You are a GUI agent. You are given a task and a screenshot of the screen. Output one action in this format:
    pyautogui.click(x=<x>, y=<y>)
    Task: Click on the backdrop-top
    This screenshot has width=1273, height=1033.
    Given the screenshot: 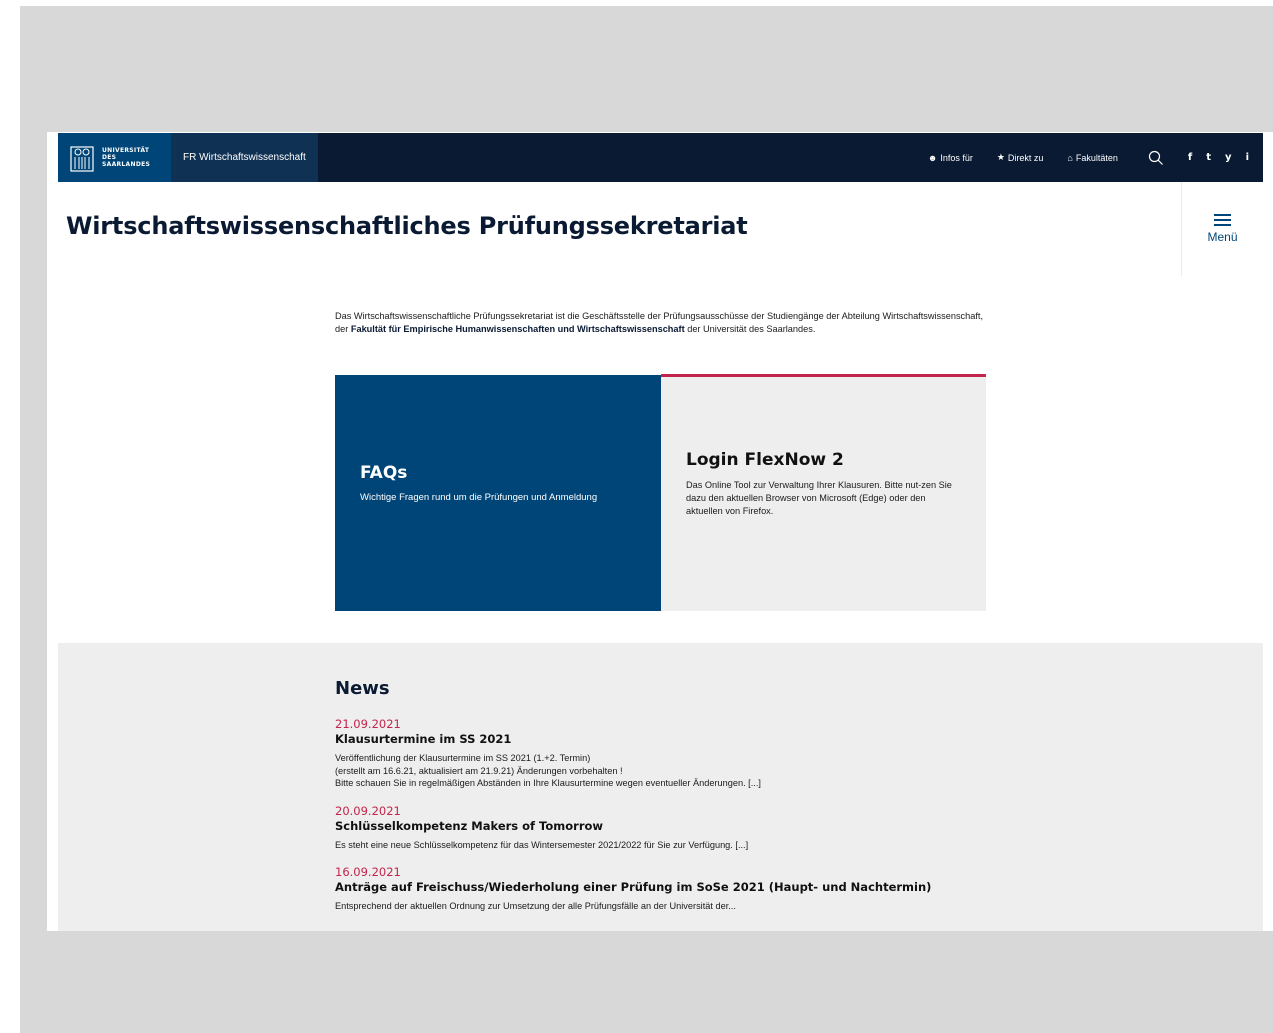 What is the action you would take?
    pyautogui.click(x=646, y=69)
    